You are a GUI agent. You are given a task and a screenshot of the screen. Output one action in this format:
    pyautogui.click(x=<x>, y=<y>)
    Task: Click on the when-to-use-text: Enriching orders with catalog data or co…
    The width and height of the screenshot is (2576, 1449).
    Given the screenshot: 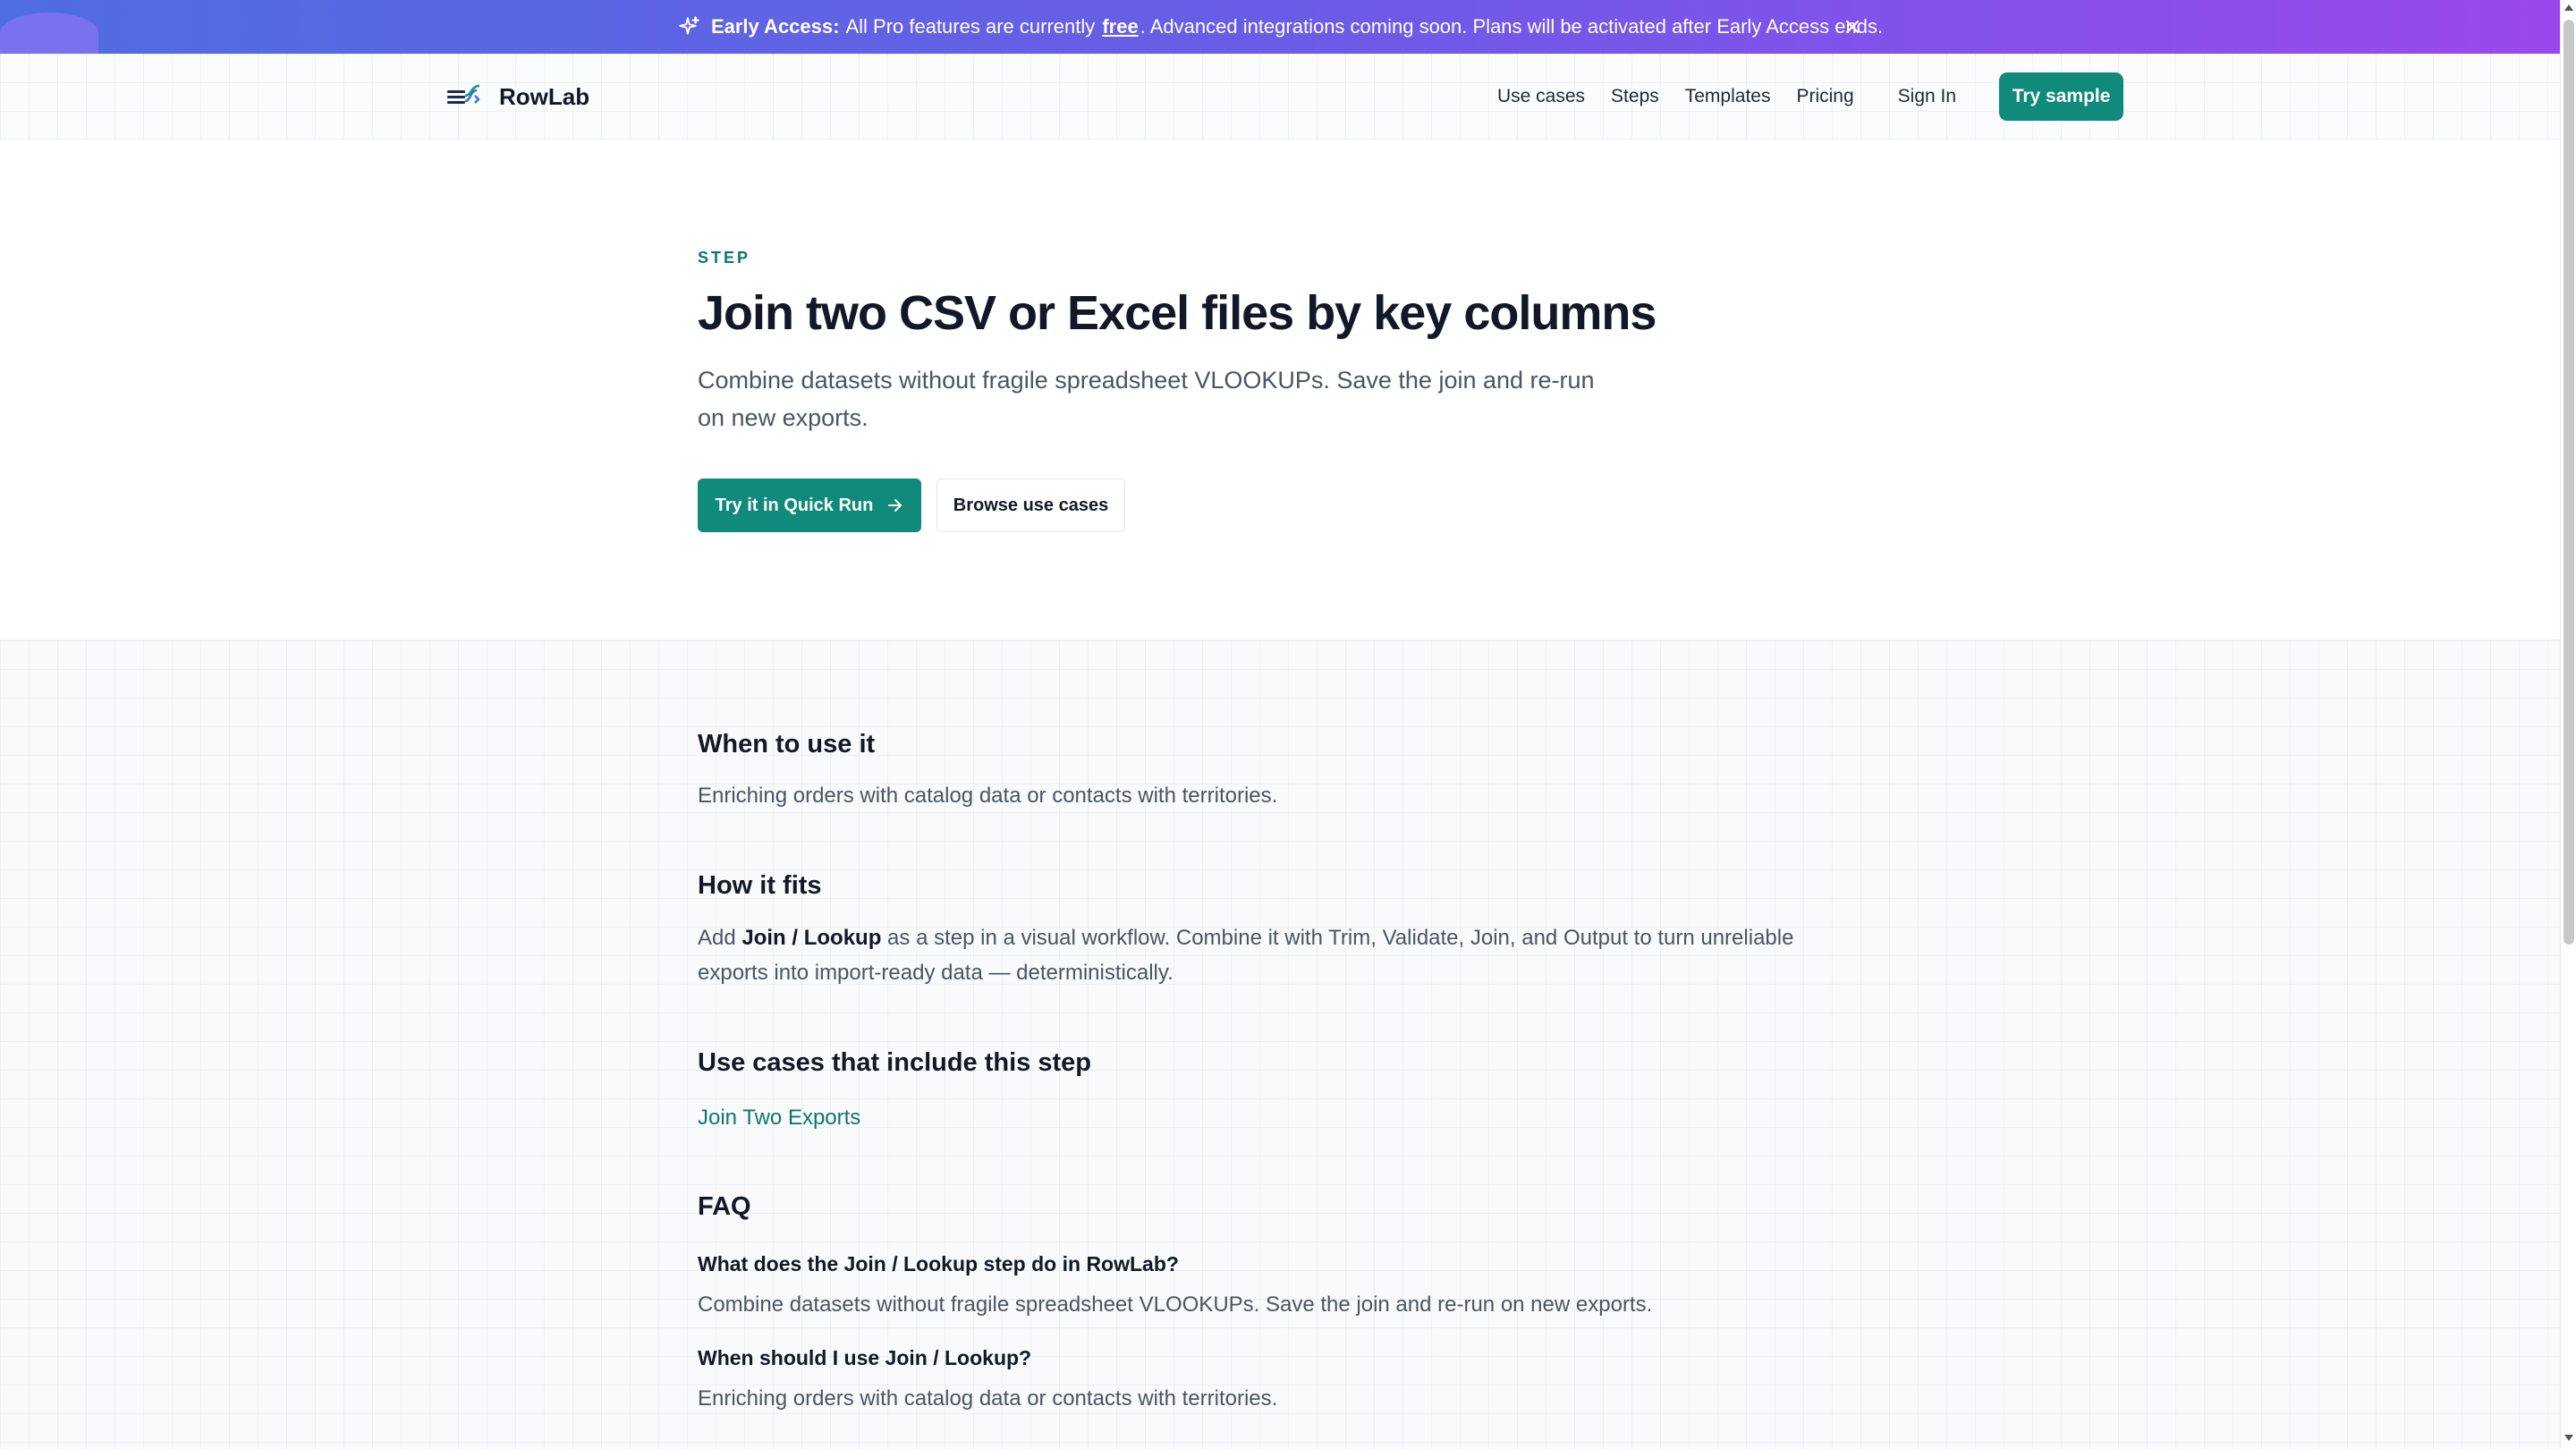 What is the action you would take?
    pyautogui.click(x=988, y=796)
    